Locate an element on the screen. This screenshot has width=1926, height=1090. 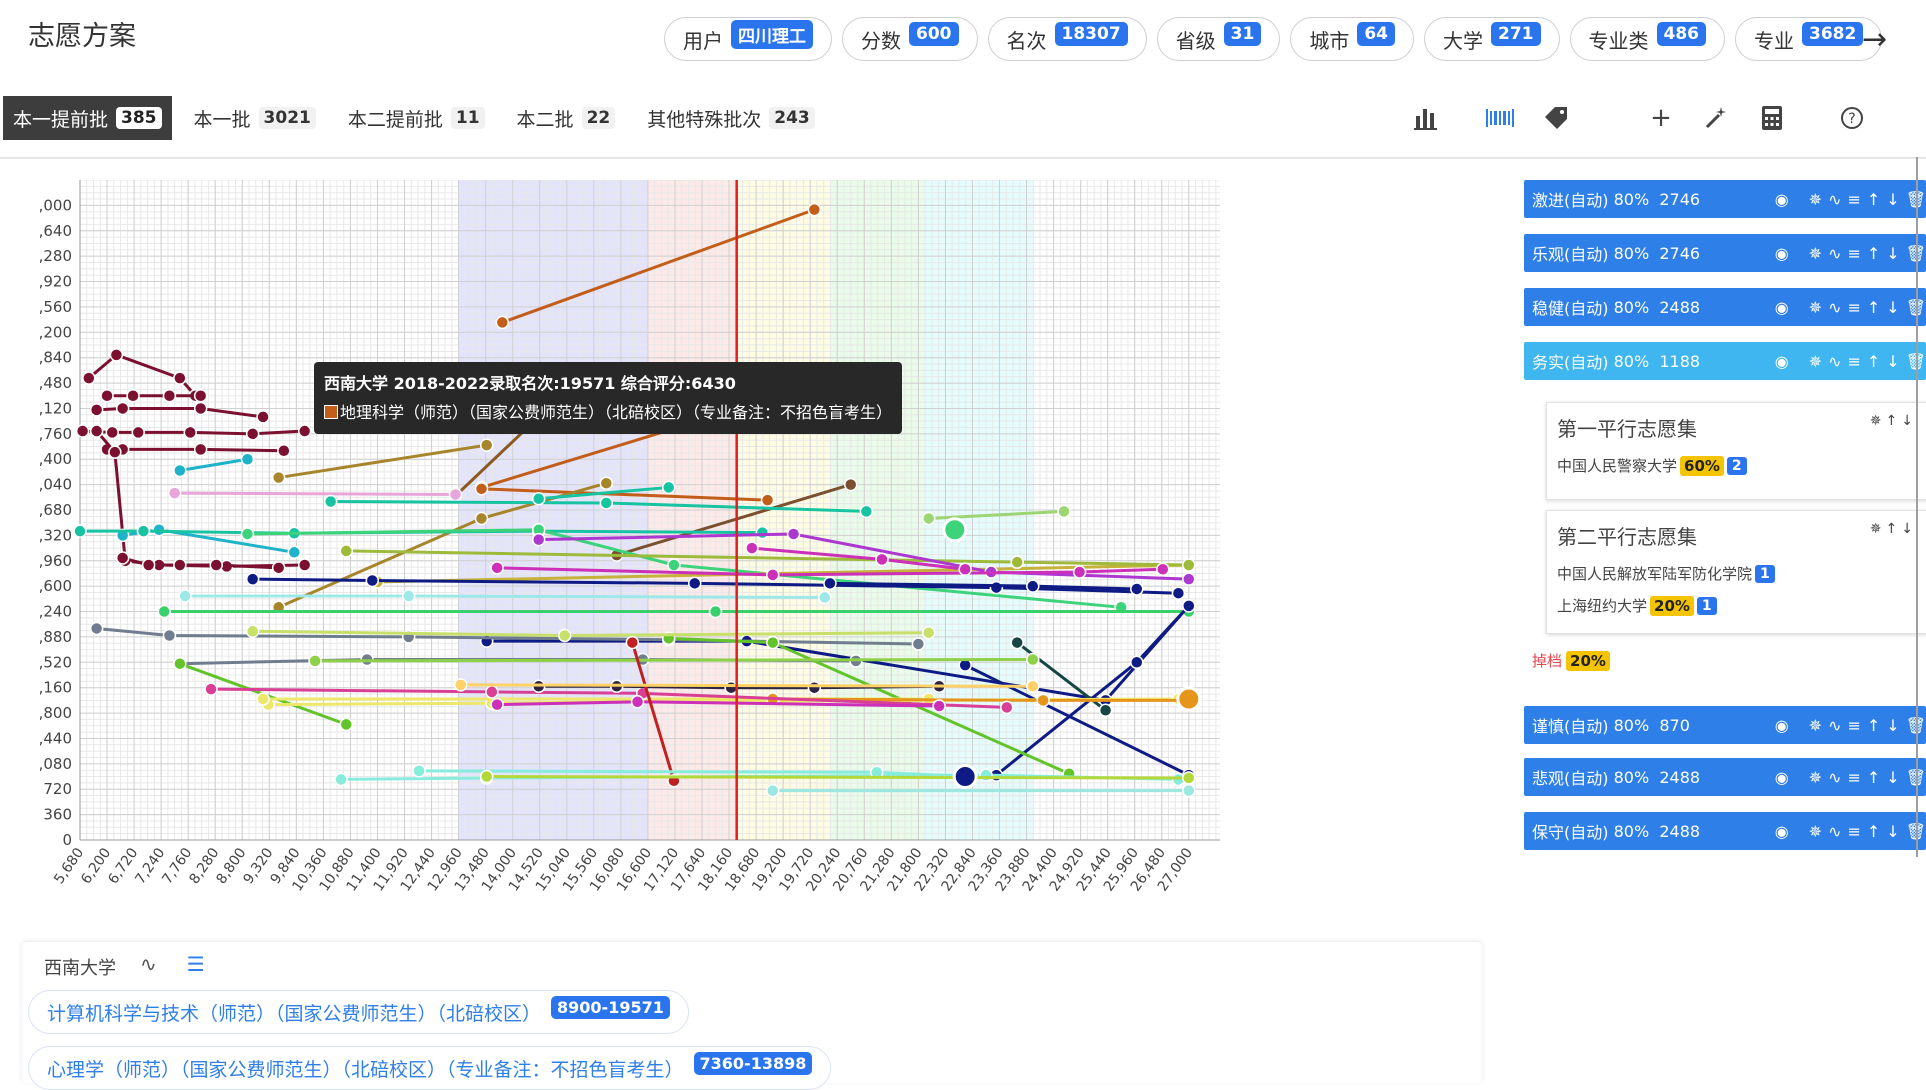
group-pct: 80% is located at coordinates (1631, 831).